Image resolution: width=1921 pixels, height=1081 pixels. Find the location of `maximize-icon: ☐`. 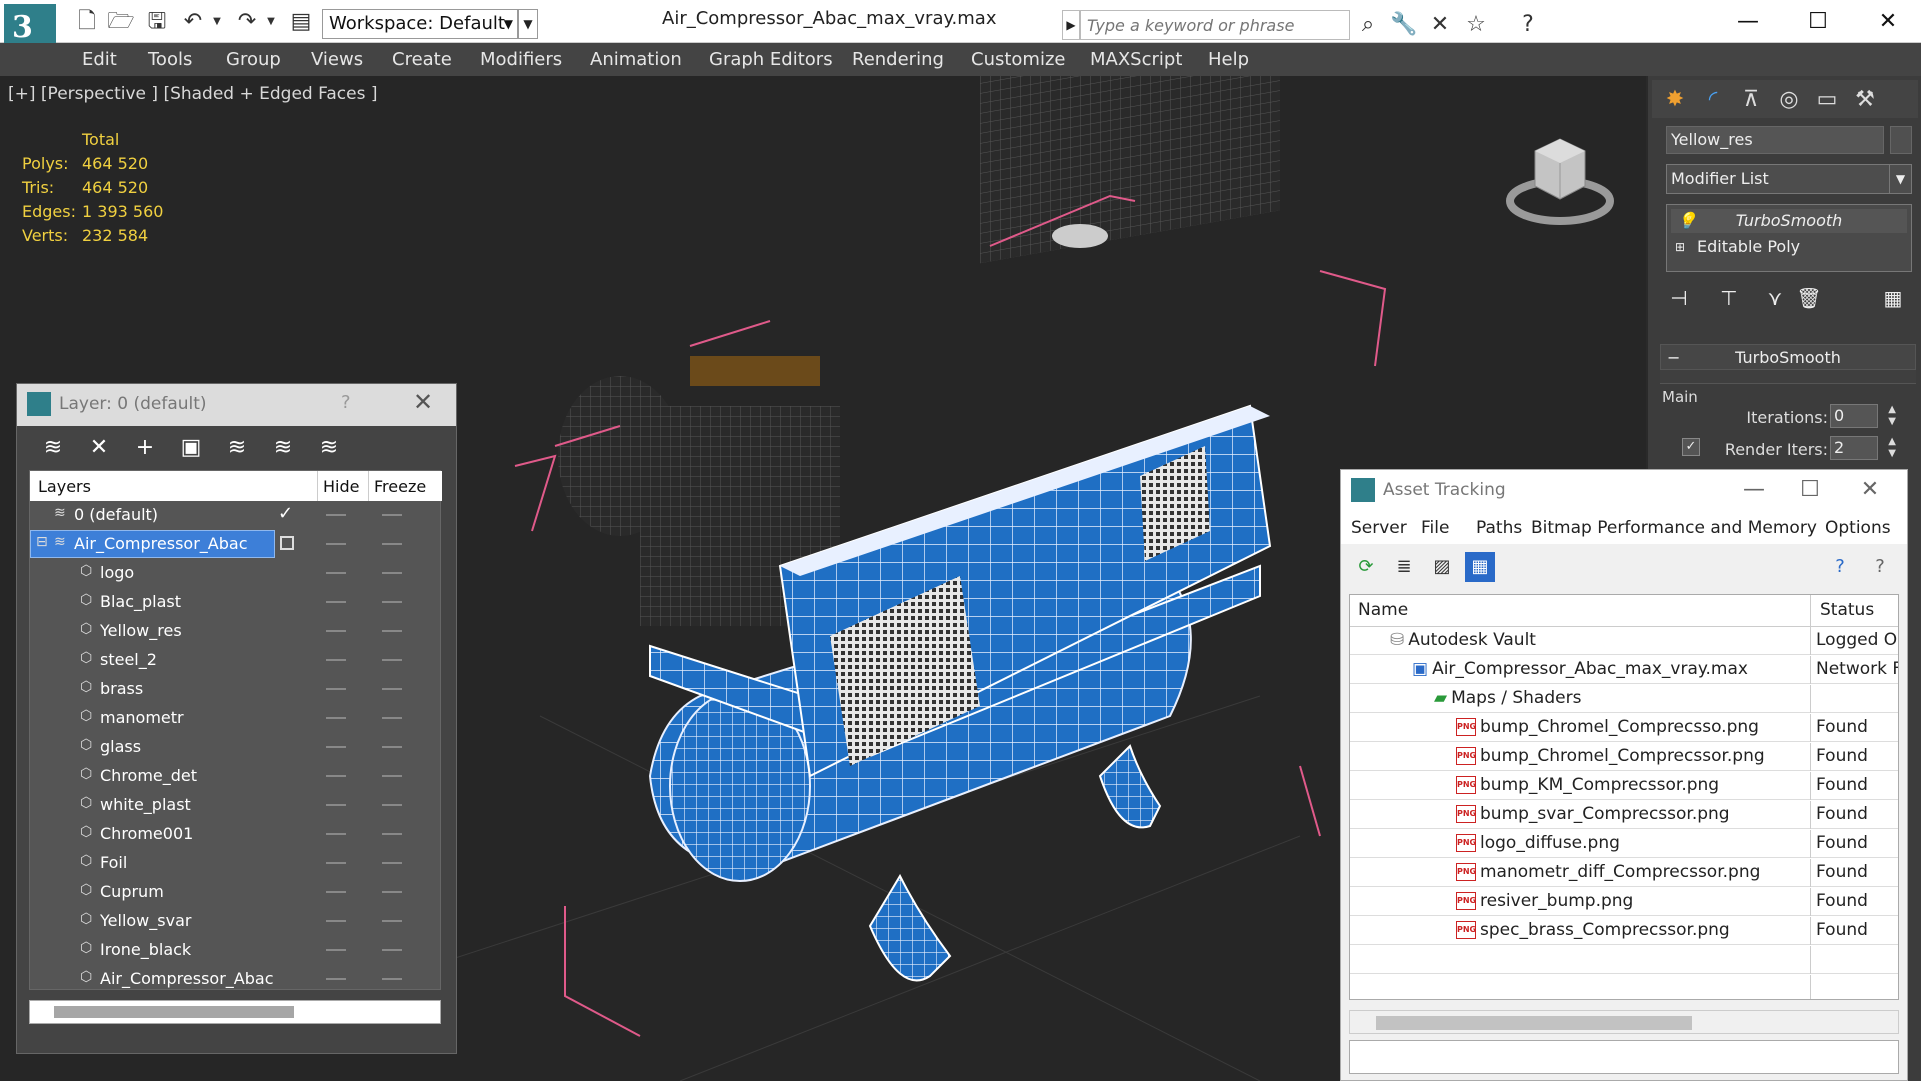

maximize-icon: ☐ is located at coordinates (1810, 490).